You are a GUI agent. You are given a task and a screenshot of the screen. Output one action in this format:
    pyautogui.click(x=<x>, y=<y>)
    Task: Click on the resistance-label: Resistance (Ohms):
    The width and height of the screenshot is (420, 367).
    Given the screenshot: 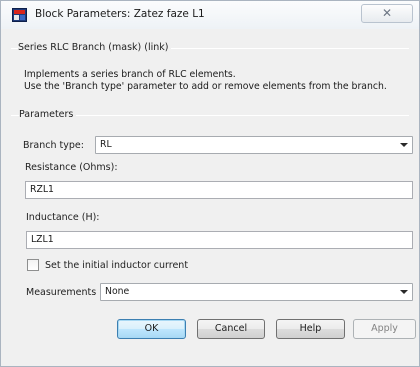 What is the action you would take?
    pyautogui.click(x=71, y=167)
    